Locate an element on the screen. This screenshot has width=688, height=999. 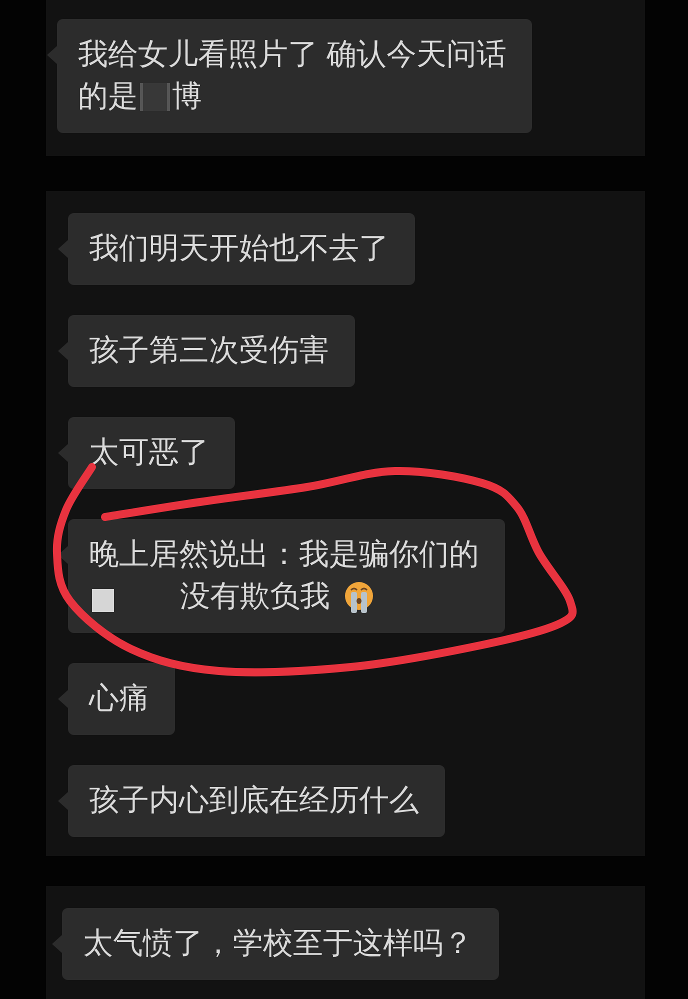
message-text: 心痛 is located at coordinates (119, 699).